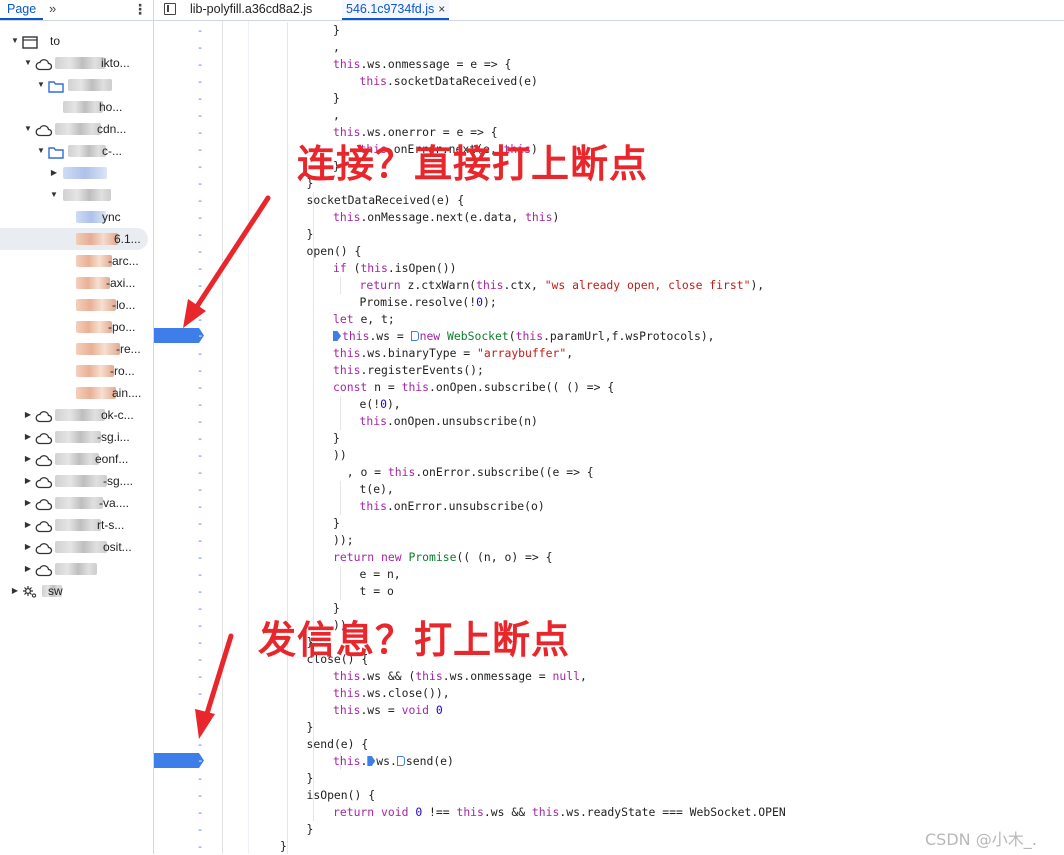 Image resolution: width=1064 pixels, height=855 pixels. Describe the element at coordinates (52, 9) in the screenshot. I see `more-tabs-icon: »` at that location.